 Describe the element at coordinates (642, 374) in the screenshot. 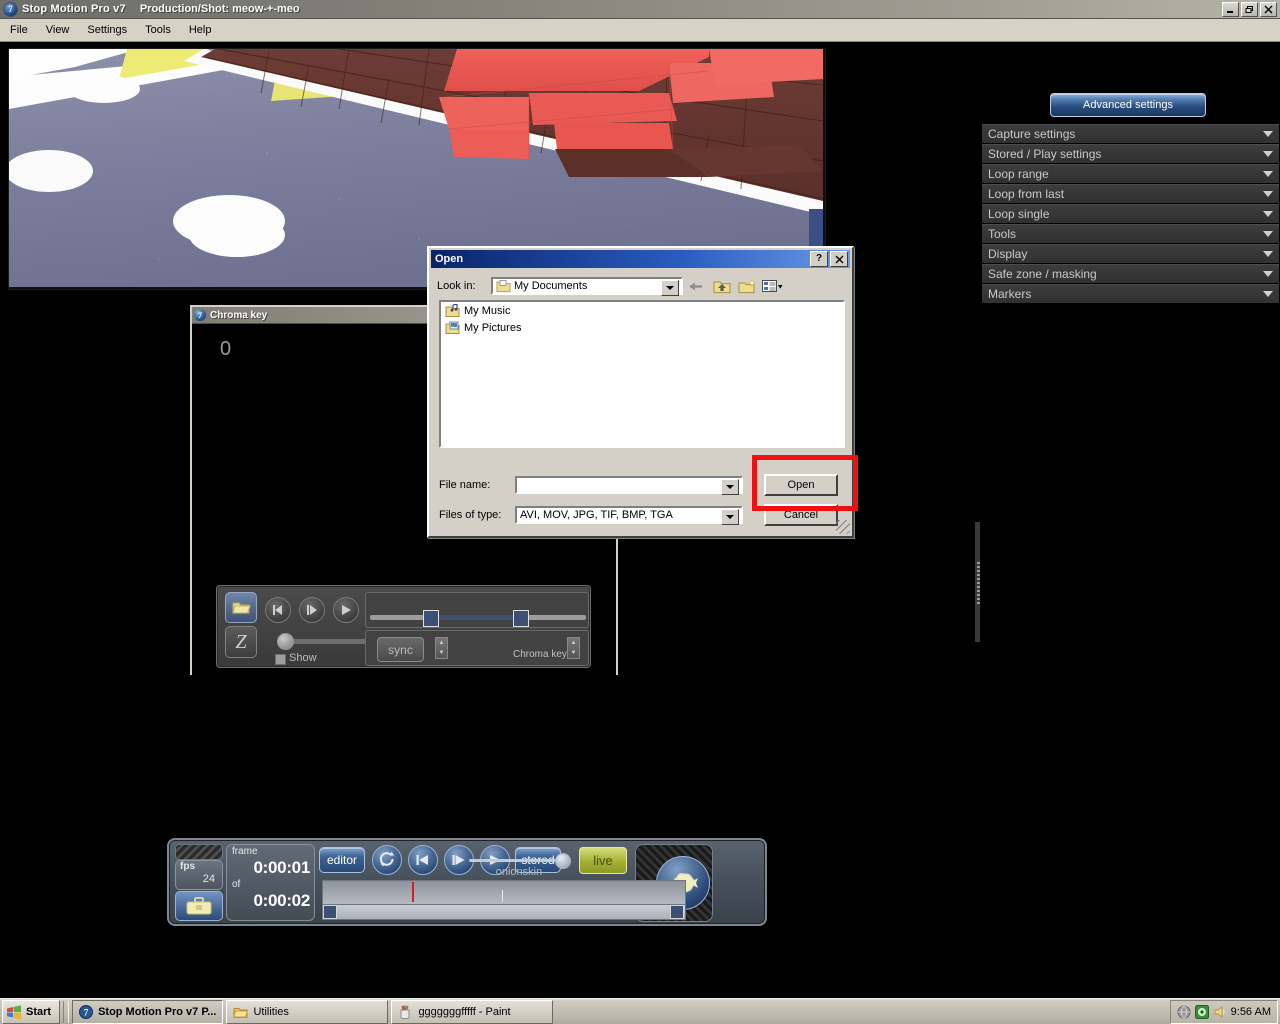

I see `file-list: My Music My Pictures` at that location.